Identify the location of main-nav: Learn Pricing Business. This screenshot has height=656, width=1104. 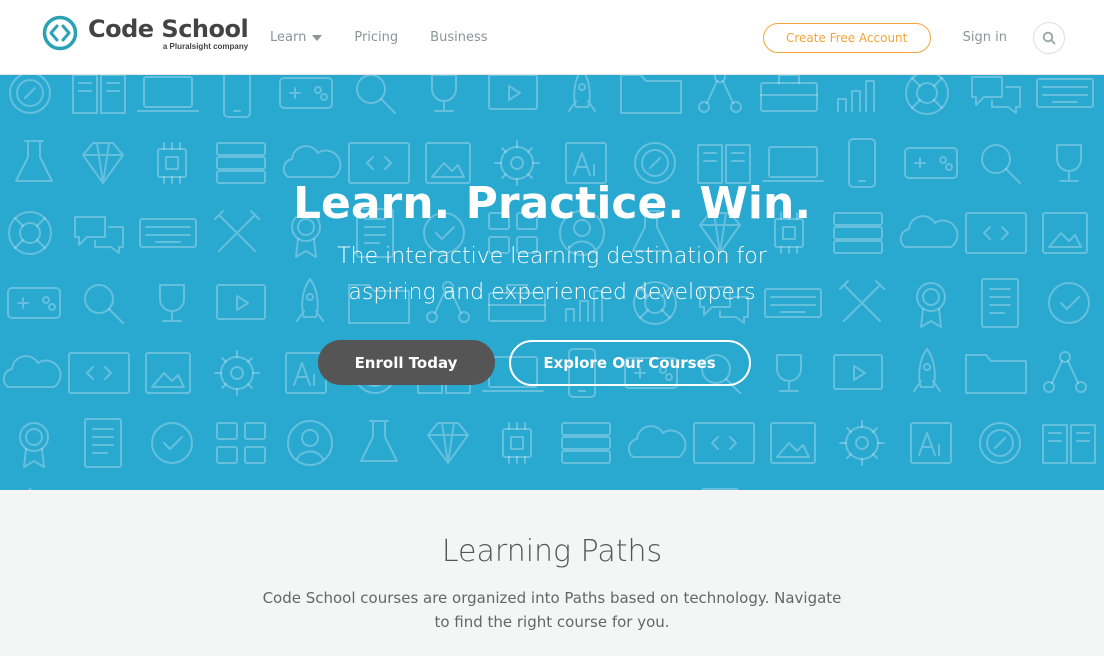
(395, 37).